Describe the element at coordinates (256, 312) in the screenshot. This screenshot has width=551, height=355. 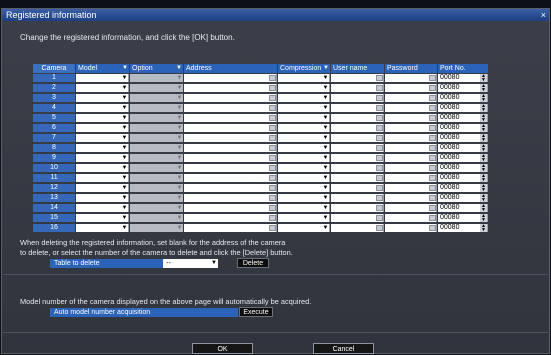
I see `execute-button: Execute` at that location.